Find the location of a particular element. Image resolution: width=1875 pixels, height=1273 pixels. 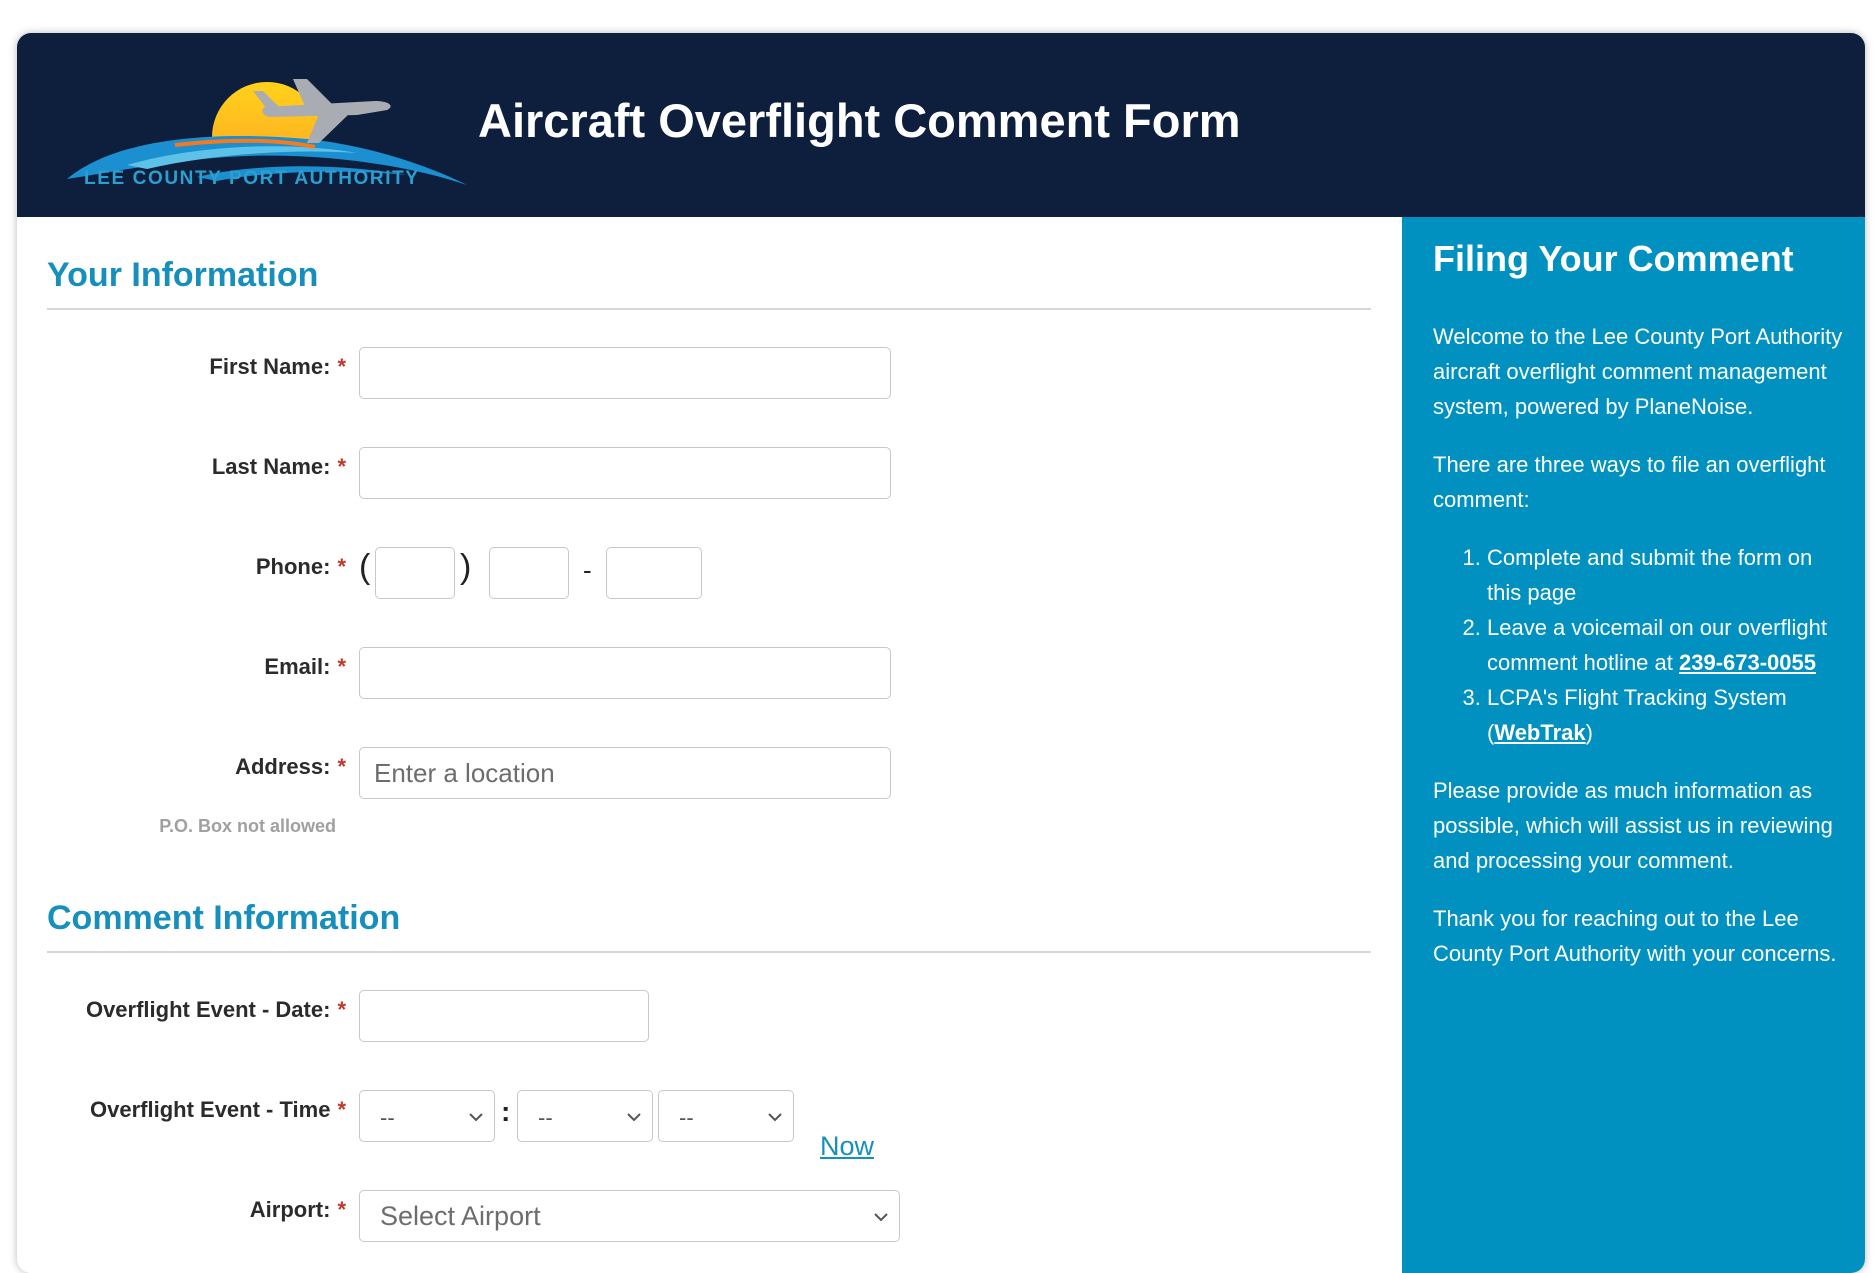

ampm-select: -- is located at coordinates (726, 1116).